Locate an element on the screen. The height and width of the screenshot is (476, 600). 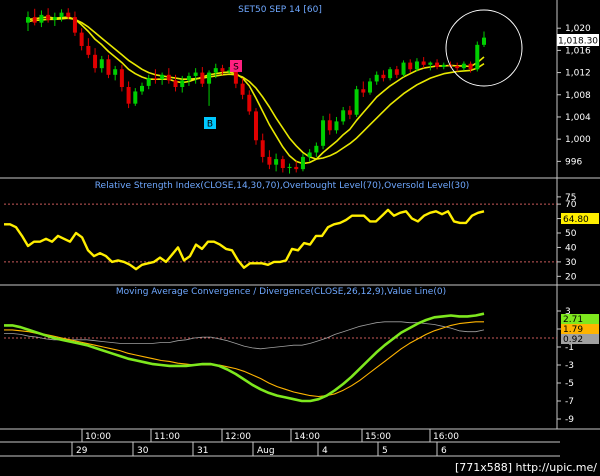
macd-tick-label: -3 is located at coordinates (569, 366).